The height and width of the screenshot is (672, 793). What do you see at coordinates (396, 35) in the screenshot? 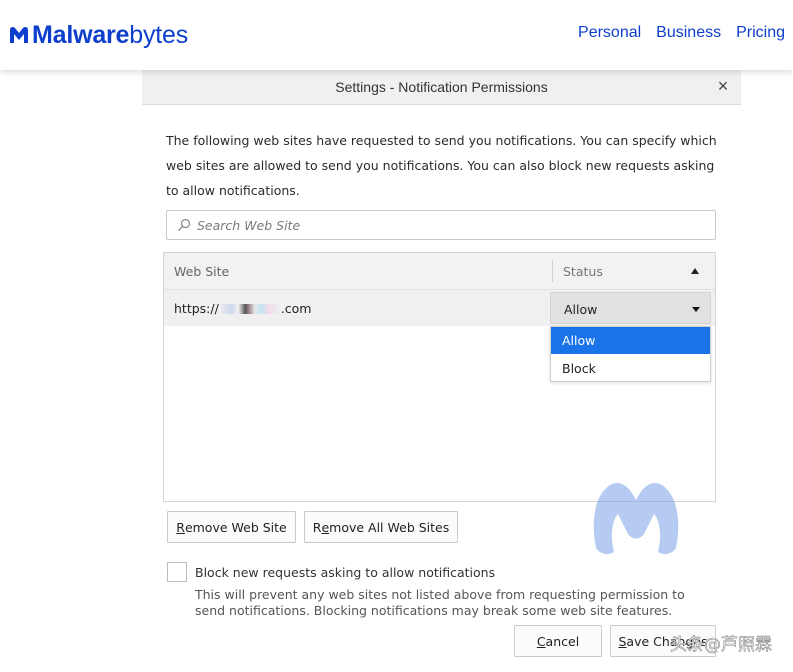
I see `site-header: Malwarebytes Personal Business Pricing` at bounding box center [396, 35].